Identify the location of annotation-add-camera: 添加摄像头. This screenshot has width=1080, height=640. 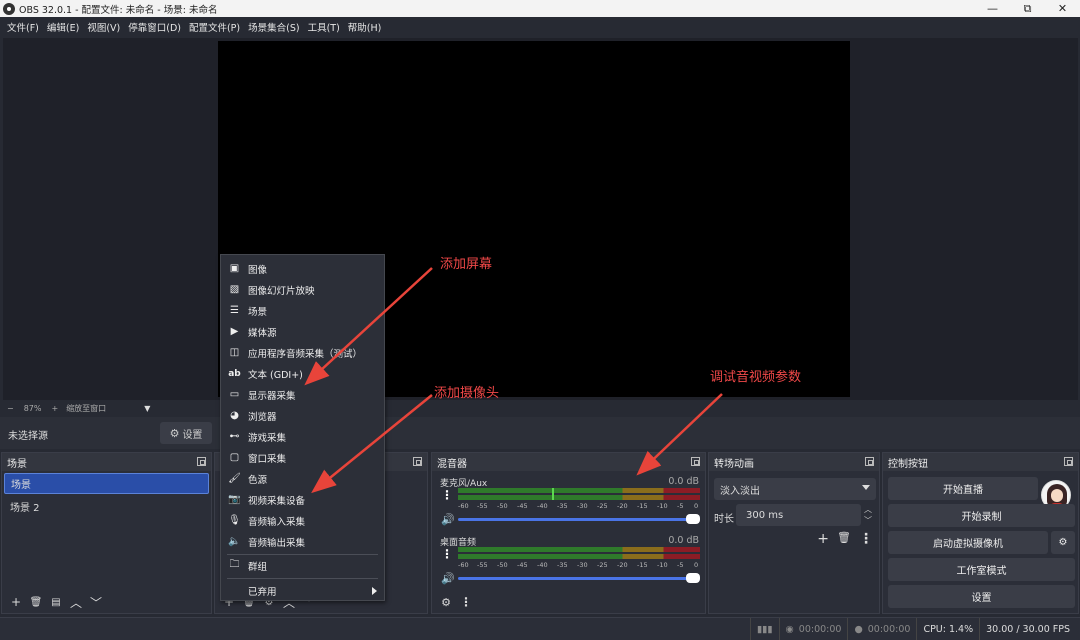
(467, 393).